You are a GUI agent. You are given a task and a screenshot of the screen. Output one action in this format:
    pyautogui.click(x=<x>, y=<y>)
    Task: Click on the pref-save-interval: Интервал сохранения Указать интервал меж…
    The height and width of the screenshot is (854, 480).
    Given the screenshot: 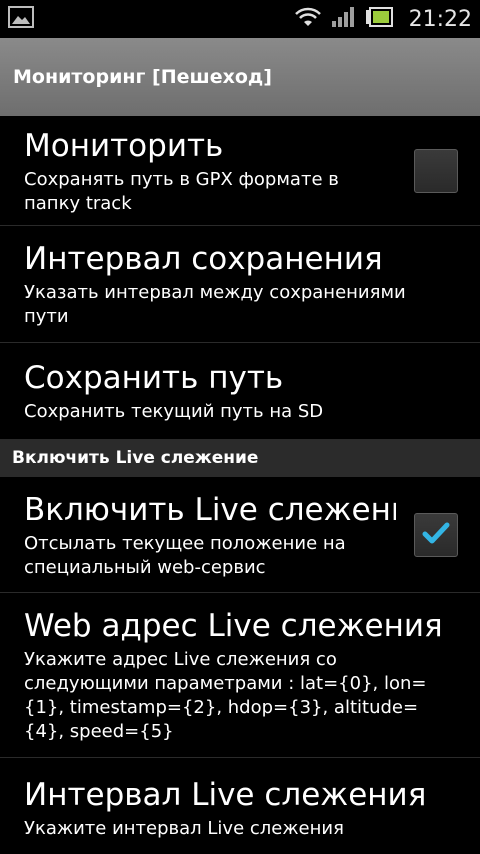 What is the action you would take?
    pyautogui.click(x=240, y=284)
    